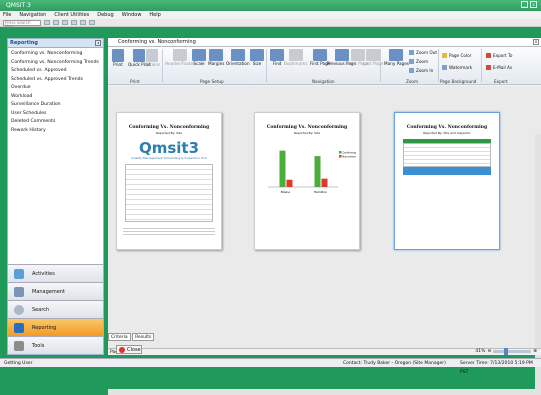 The image size is (541, 395). Describe the element at coordinates (317, 171) in the screenshot. I see `bar-conforming-hamilton` at that location.